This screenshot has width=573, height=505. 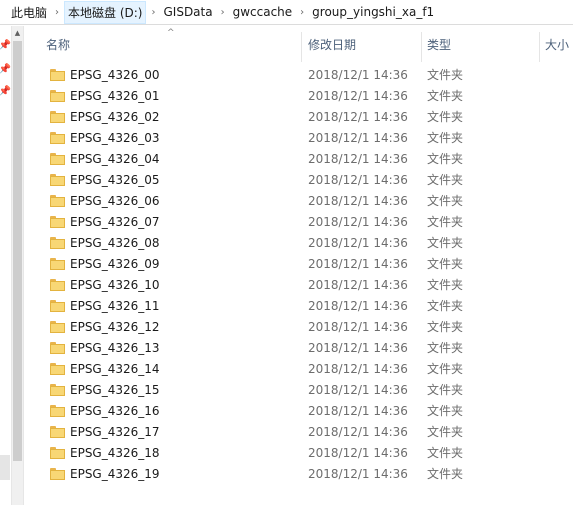 I want to click on file-name: EPSG_4326_12, so click(x=115, y=326).